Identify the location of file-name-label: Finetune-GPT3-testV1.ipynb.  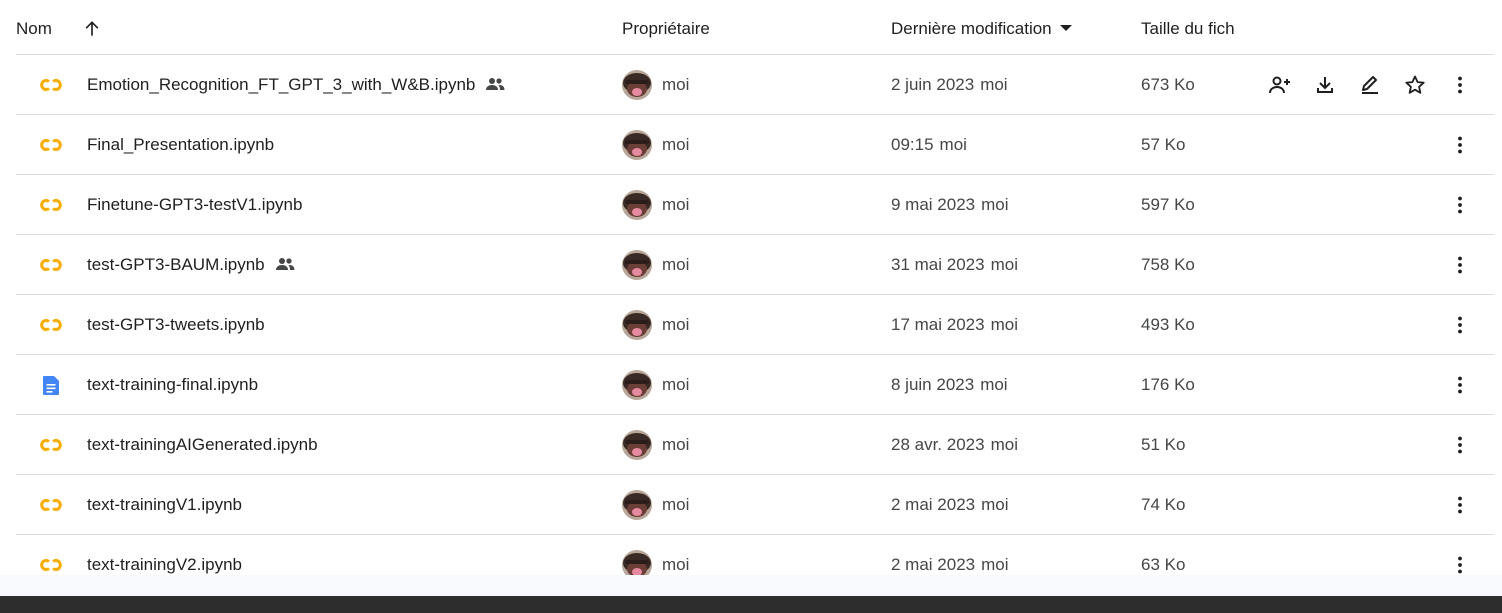
(195, 204).